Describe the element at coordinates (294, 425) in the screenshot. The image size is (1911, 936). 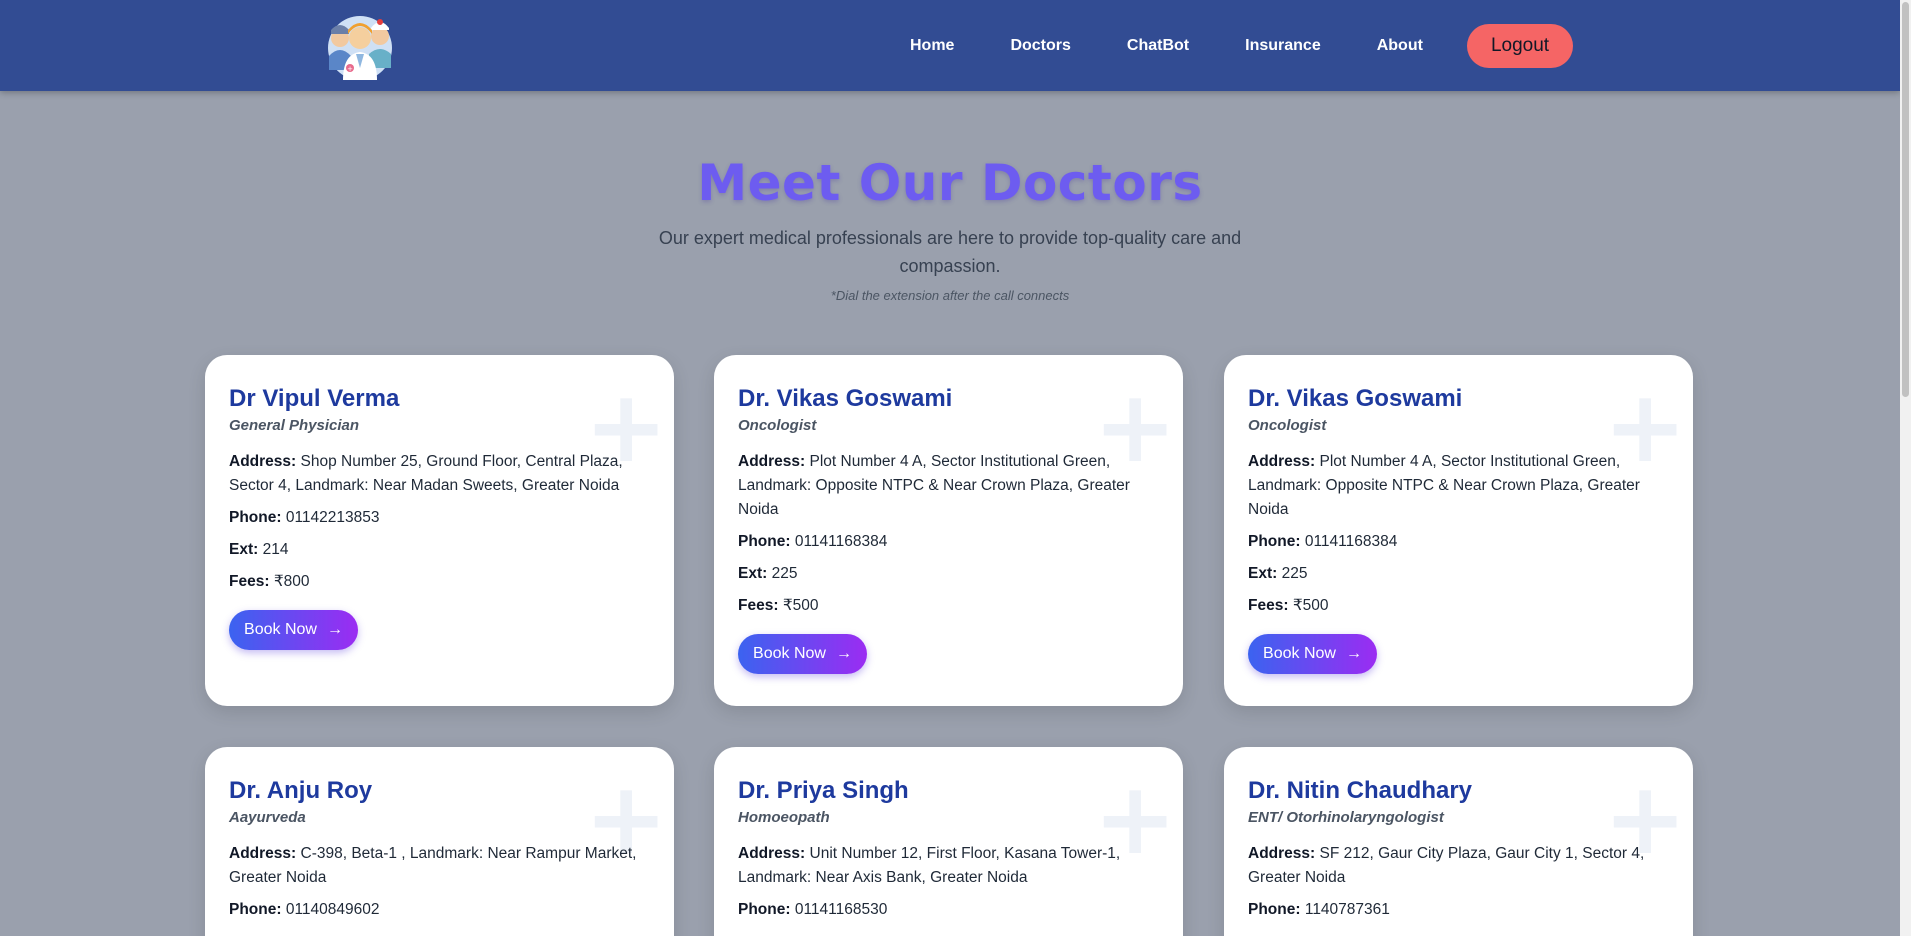
I see `doctor-specialty: General Physician` at that location.